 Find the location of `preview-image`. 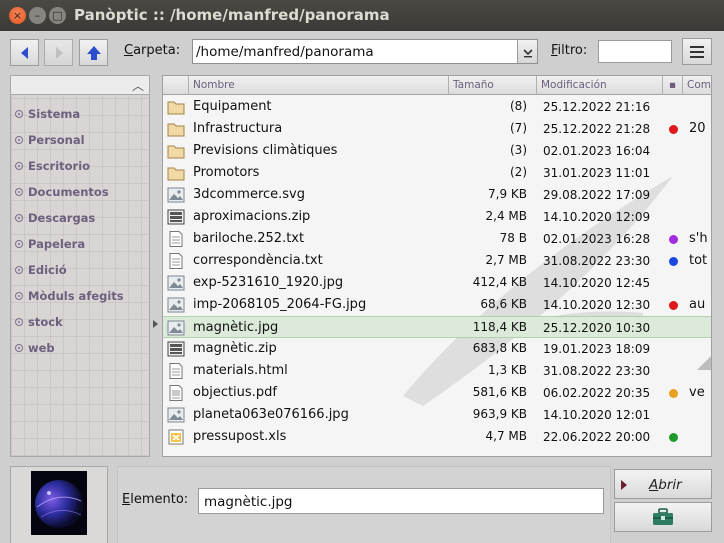

preview-image is located at coordinates (59, 503).